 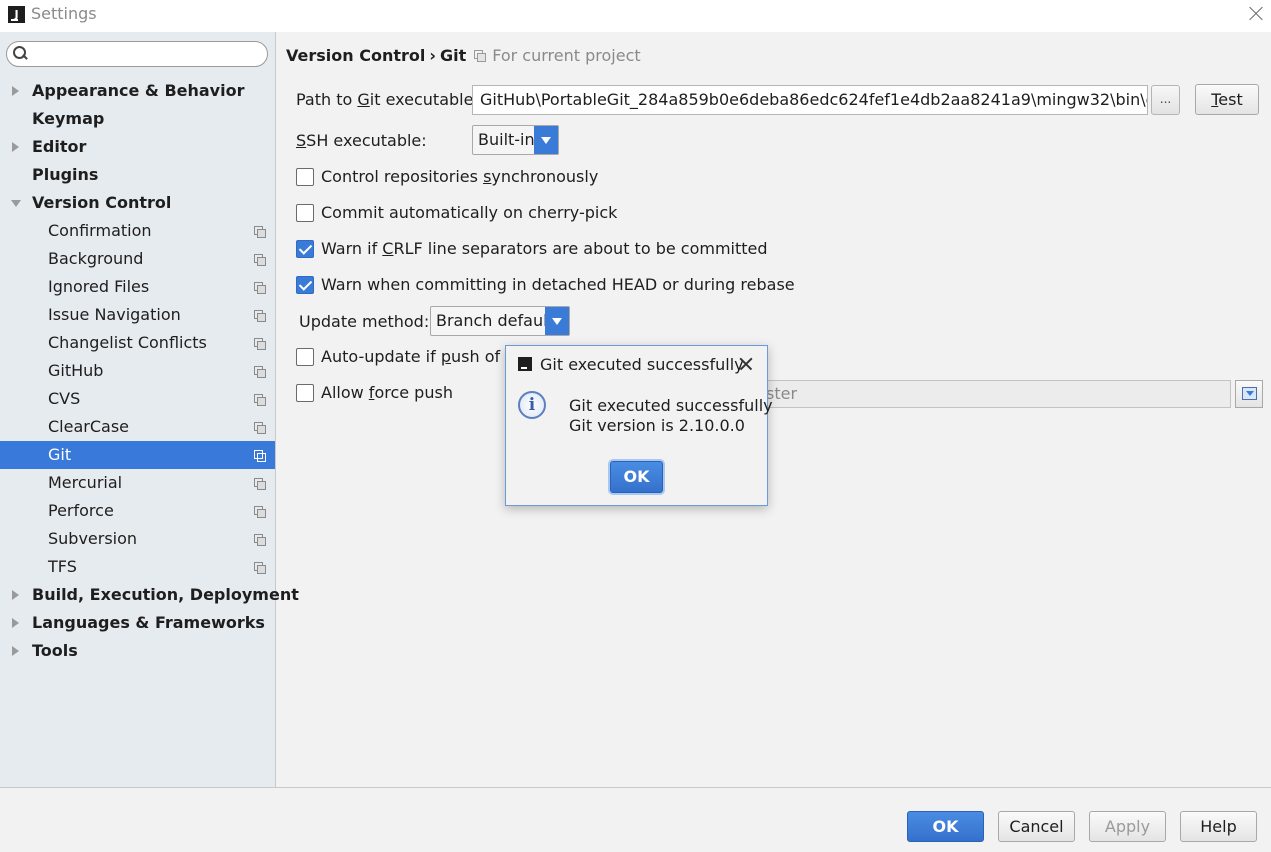 What do you see at coordinates (305, 177) in the screenshot?
I see `control-repos-sync-checkbox` at bounding box center [305, 177].